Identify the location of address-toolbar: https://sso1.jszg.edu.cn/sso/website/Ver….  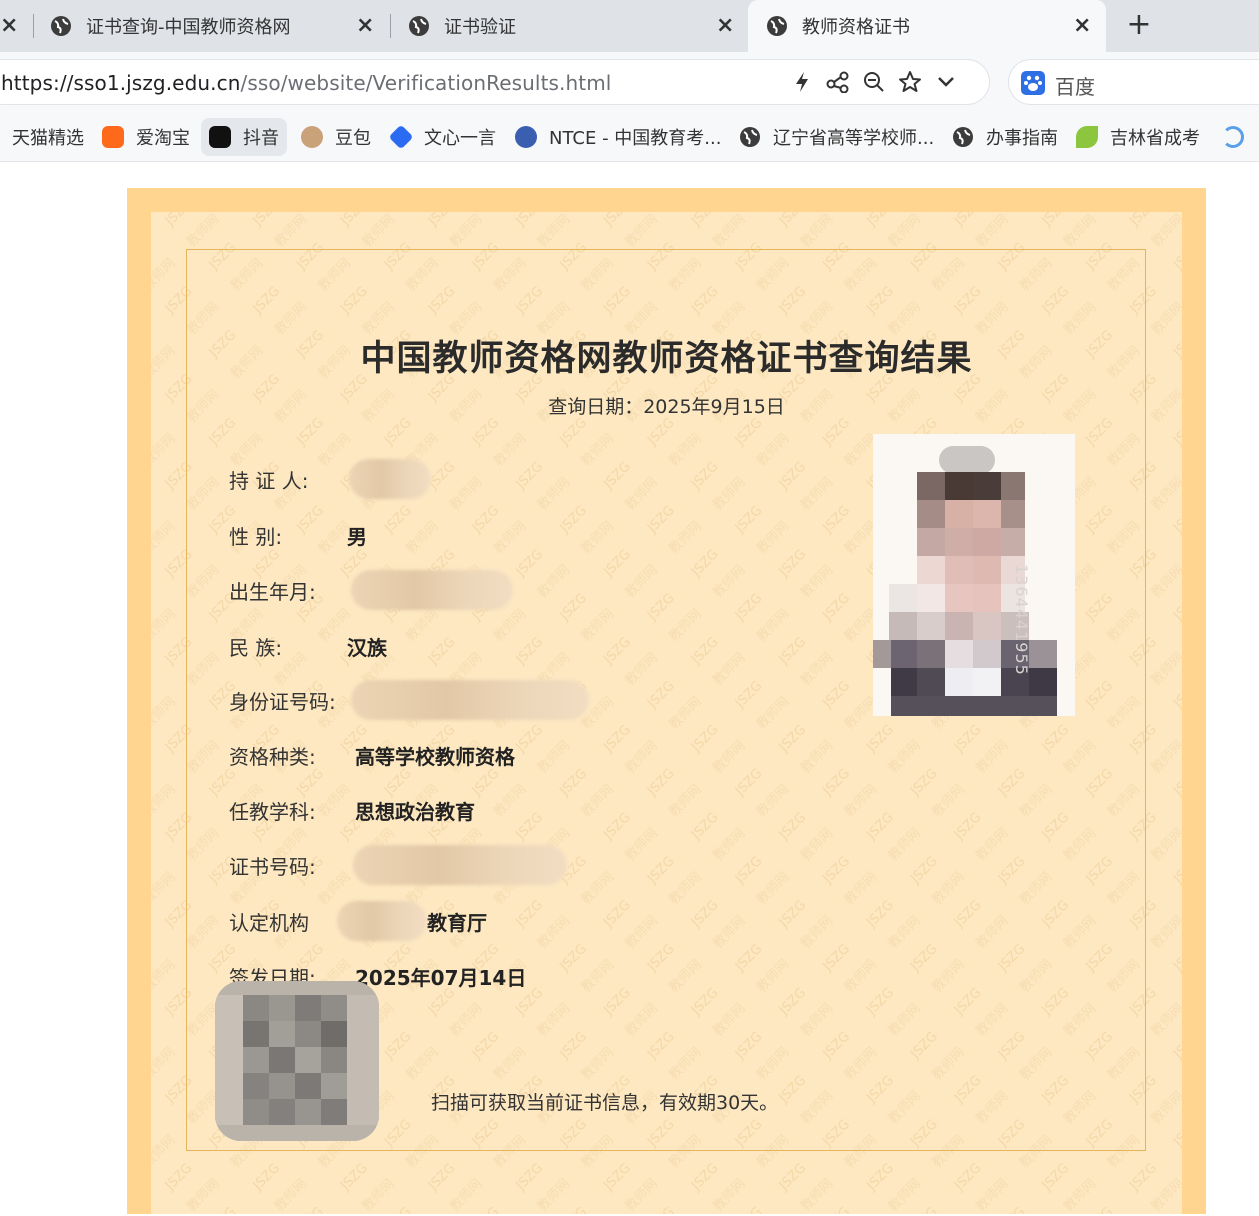
(629, 82).